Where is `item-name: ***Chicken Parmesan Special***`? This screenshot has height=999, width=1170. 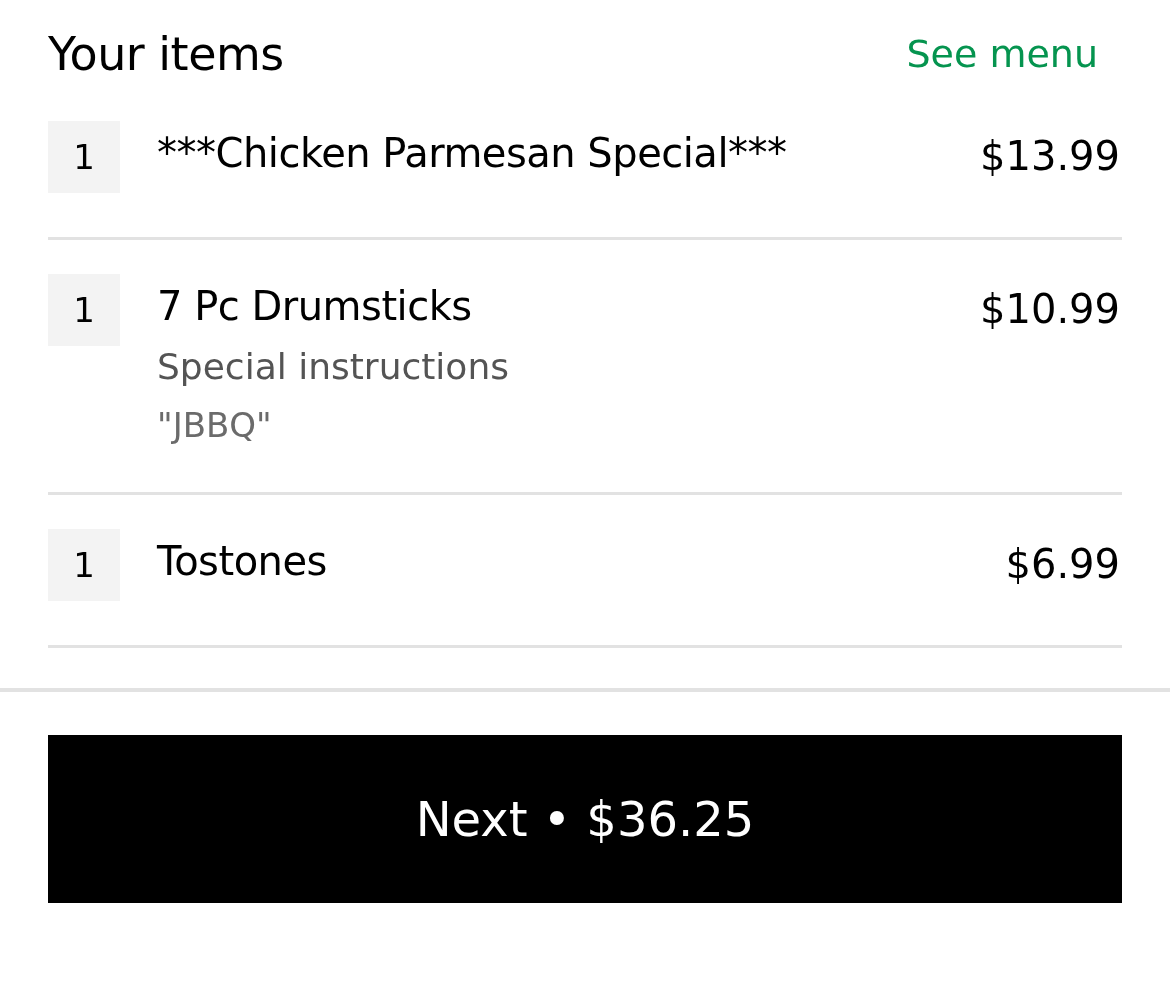 item-name: ***Chicken Parmesan Special*** is located at coordinates (472, 153).